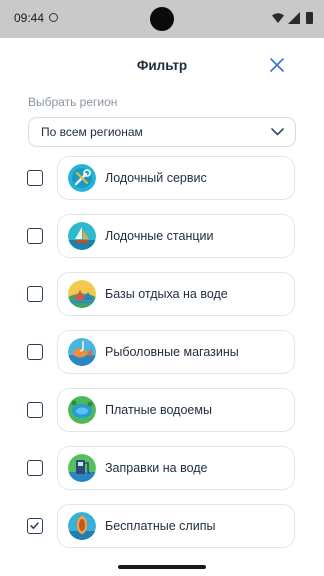 Image resolution: width=324 pixels, height=576 pixels. I want to click on category-row-free-slipways: Бесплатные слипы, so click(162, 526).